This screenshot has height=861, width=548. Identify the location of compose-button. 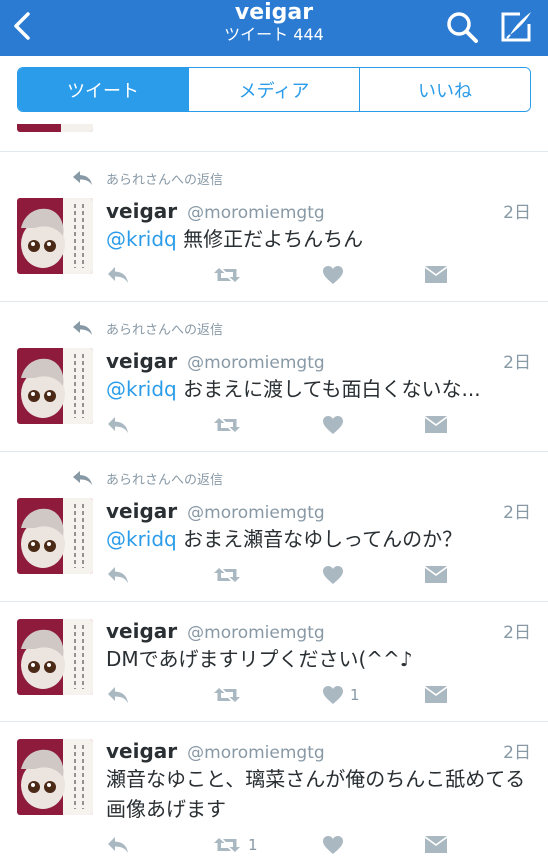
(516, 27).